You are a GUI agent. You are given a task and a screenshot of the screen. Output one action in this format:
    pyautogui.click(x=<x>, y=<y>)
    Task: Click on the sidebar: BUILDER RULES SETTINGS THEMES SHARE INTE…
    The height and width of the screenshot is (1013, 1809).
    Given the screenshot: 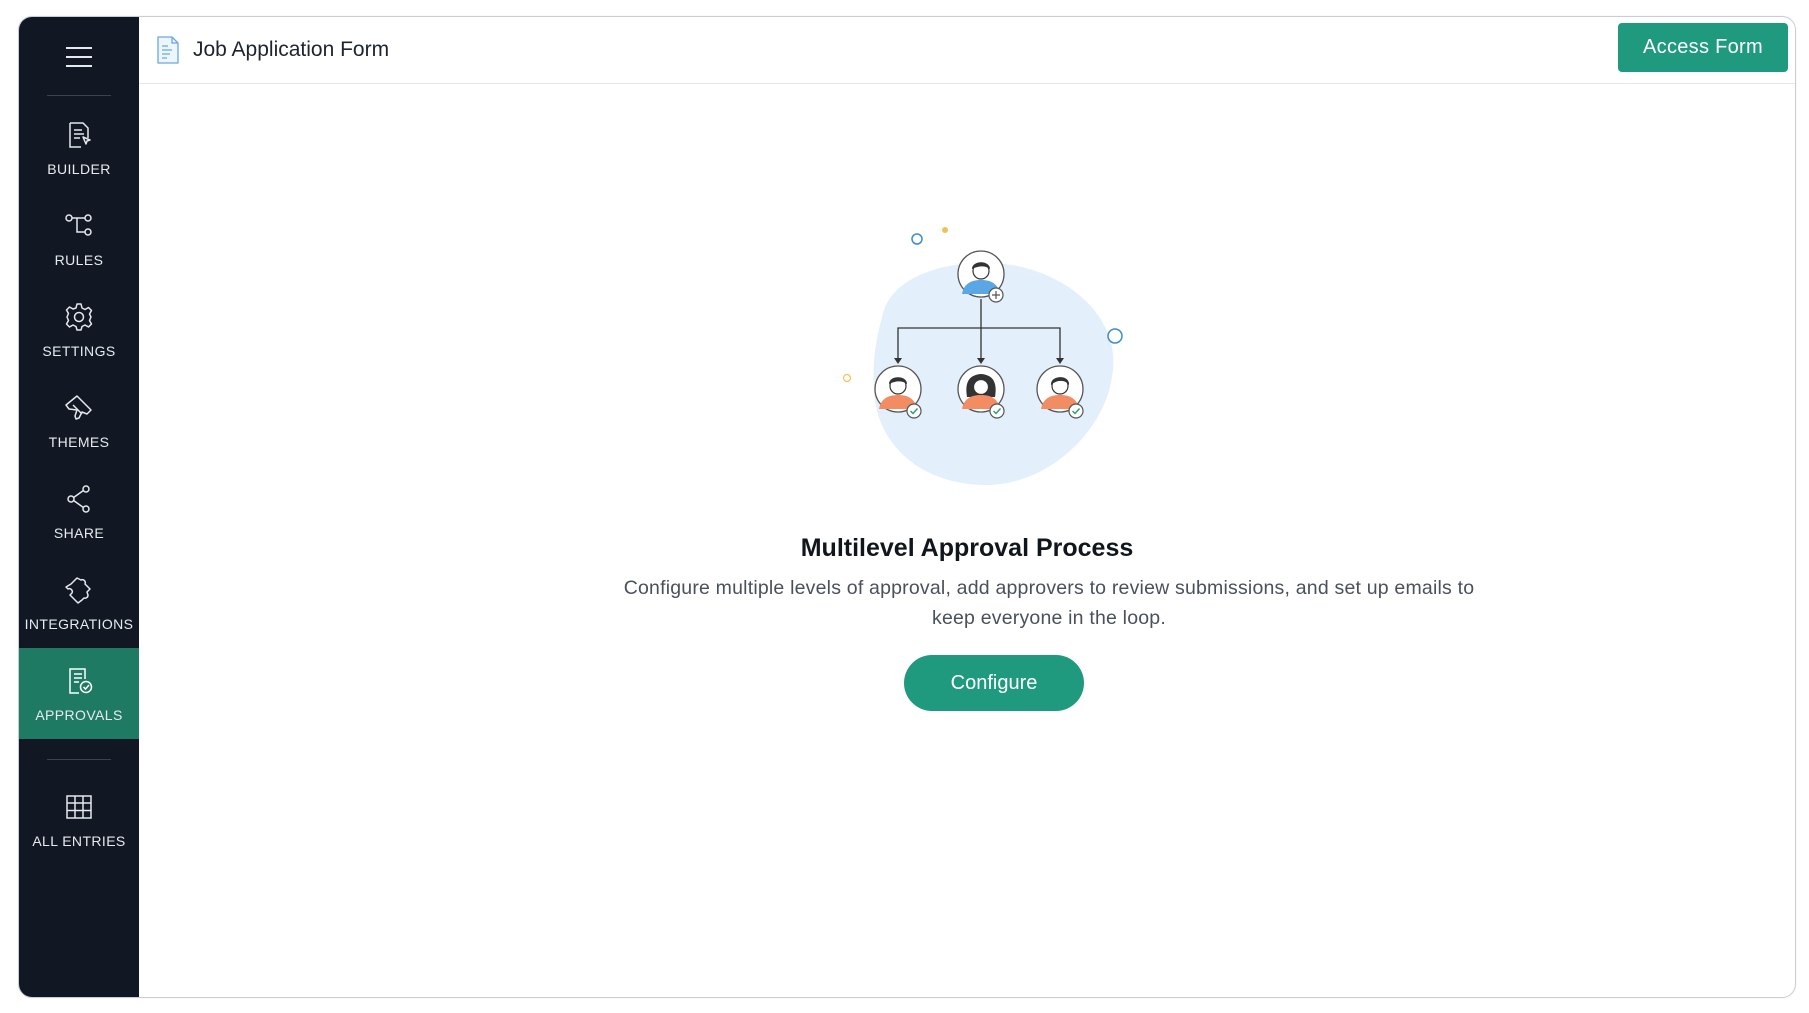 What is the action you would take?
    pyautogui.click(x=79, y=507)
    